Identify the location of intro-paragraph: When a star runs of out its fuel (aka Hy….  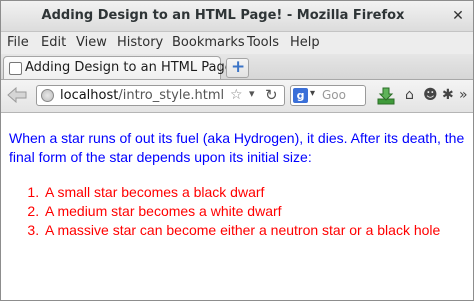
(237, 147).